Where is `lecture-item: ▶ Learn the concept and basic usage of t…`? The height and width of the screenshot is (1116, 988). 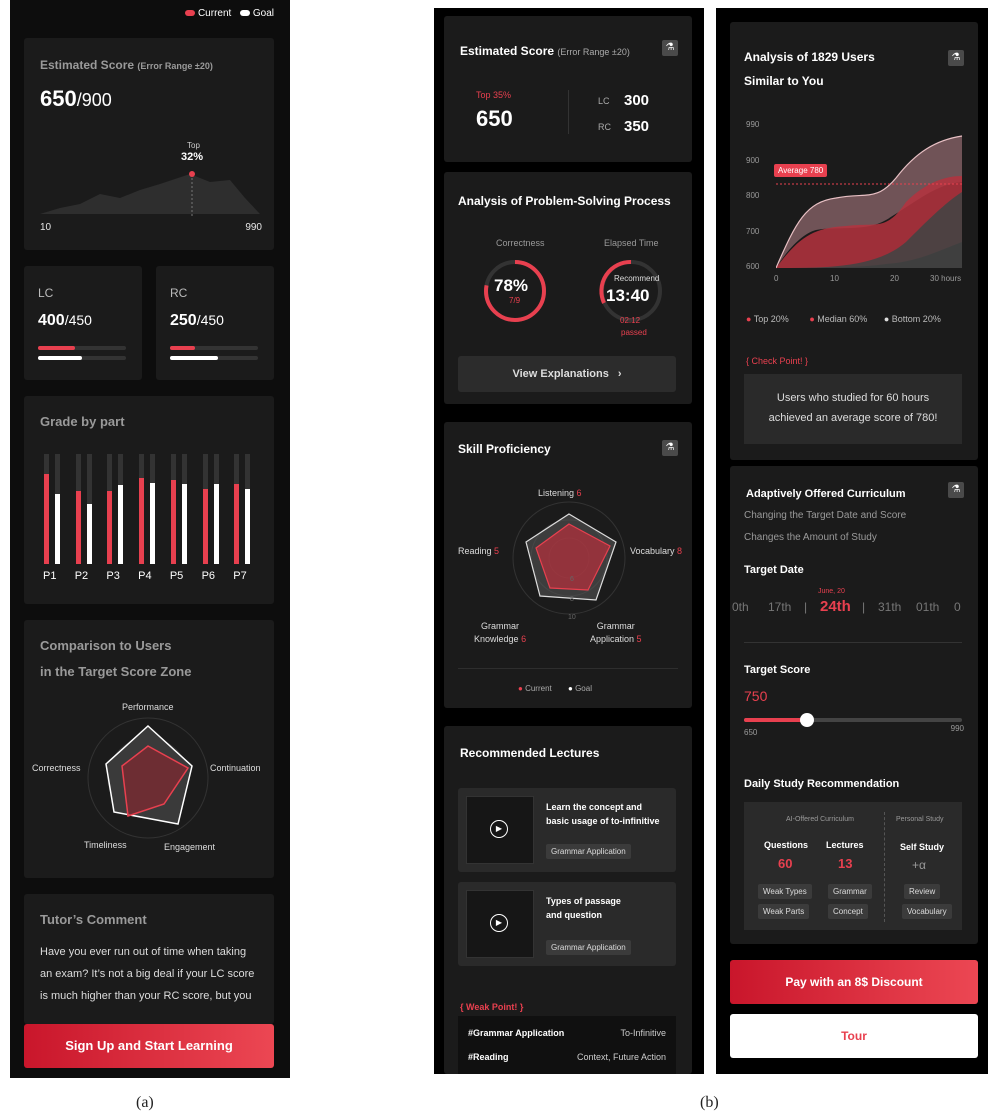
lecture-item: ▶ Learn the concept and basic usage of t… is located at coordinates (567, 830).